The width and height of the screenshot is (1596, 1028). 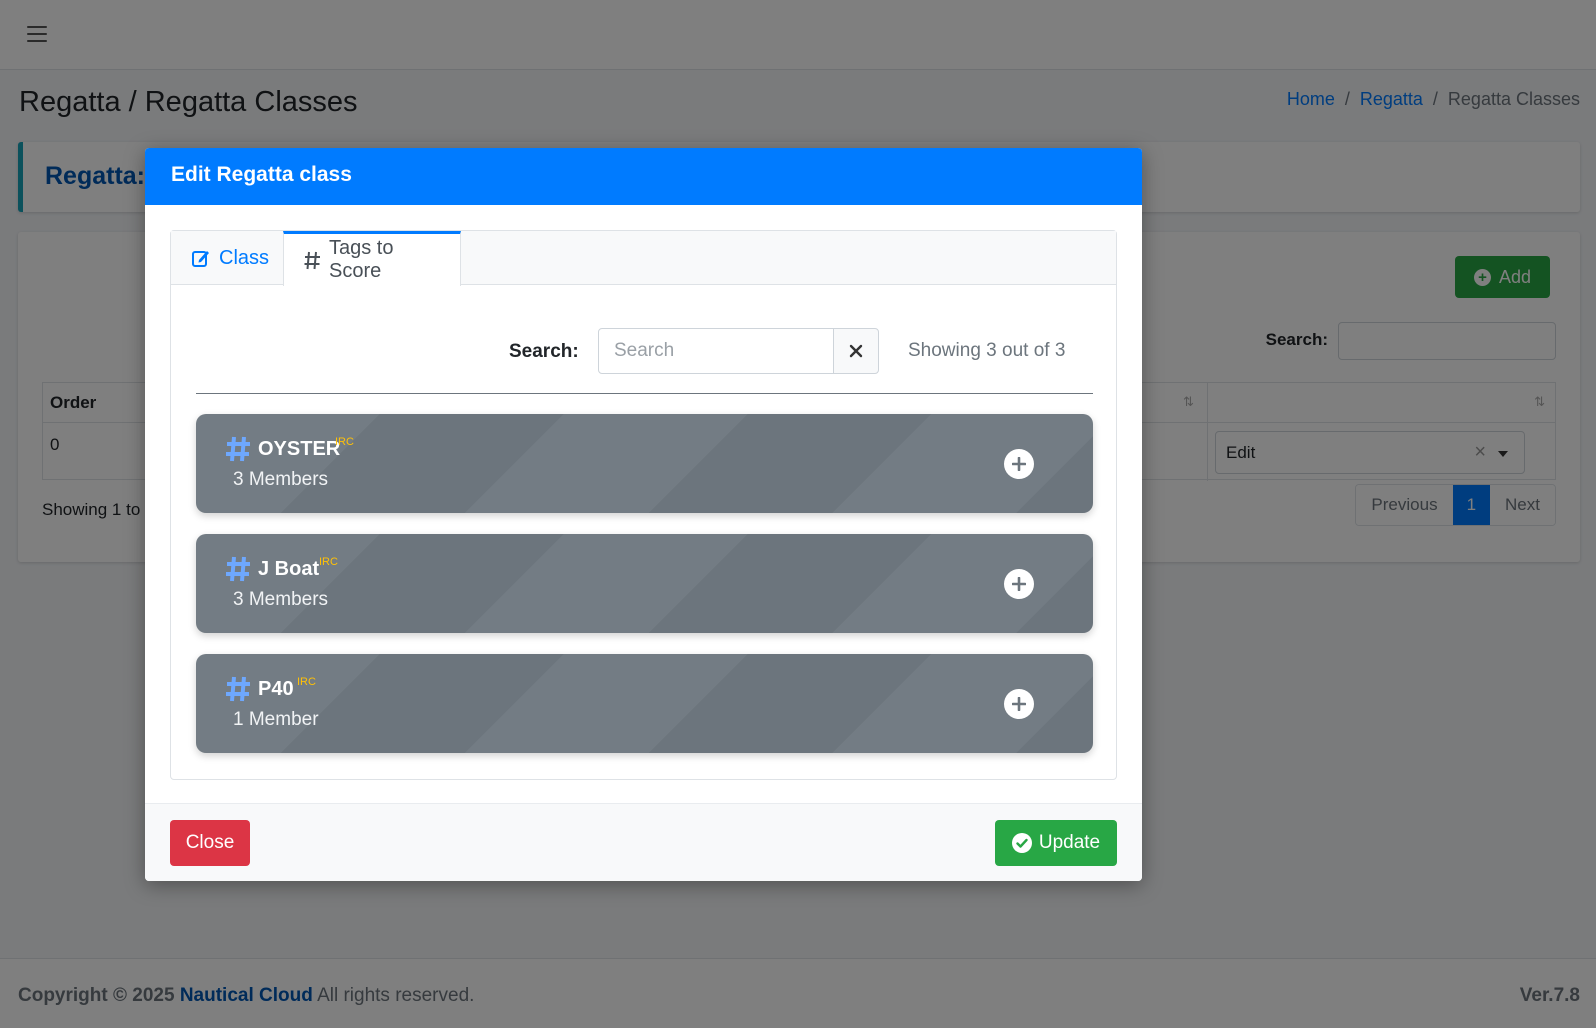 I want to click on showing-count: Showing 3 out of 3, so click(x=987, y=350).